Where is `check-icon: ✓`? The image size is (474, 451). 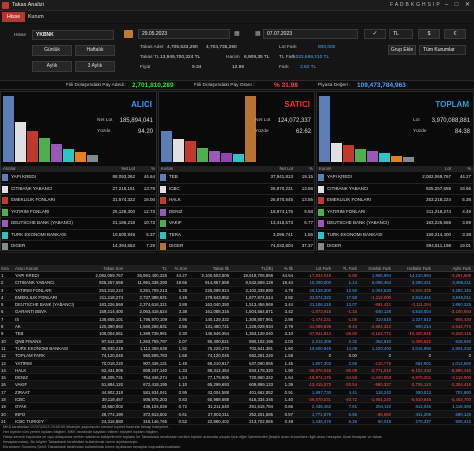 check-icon: ✓ is located at coordinates (375, 34).